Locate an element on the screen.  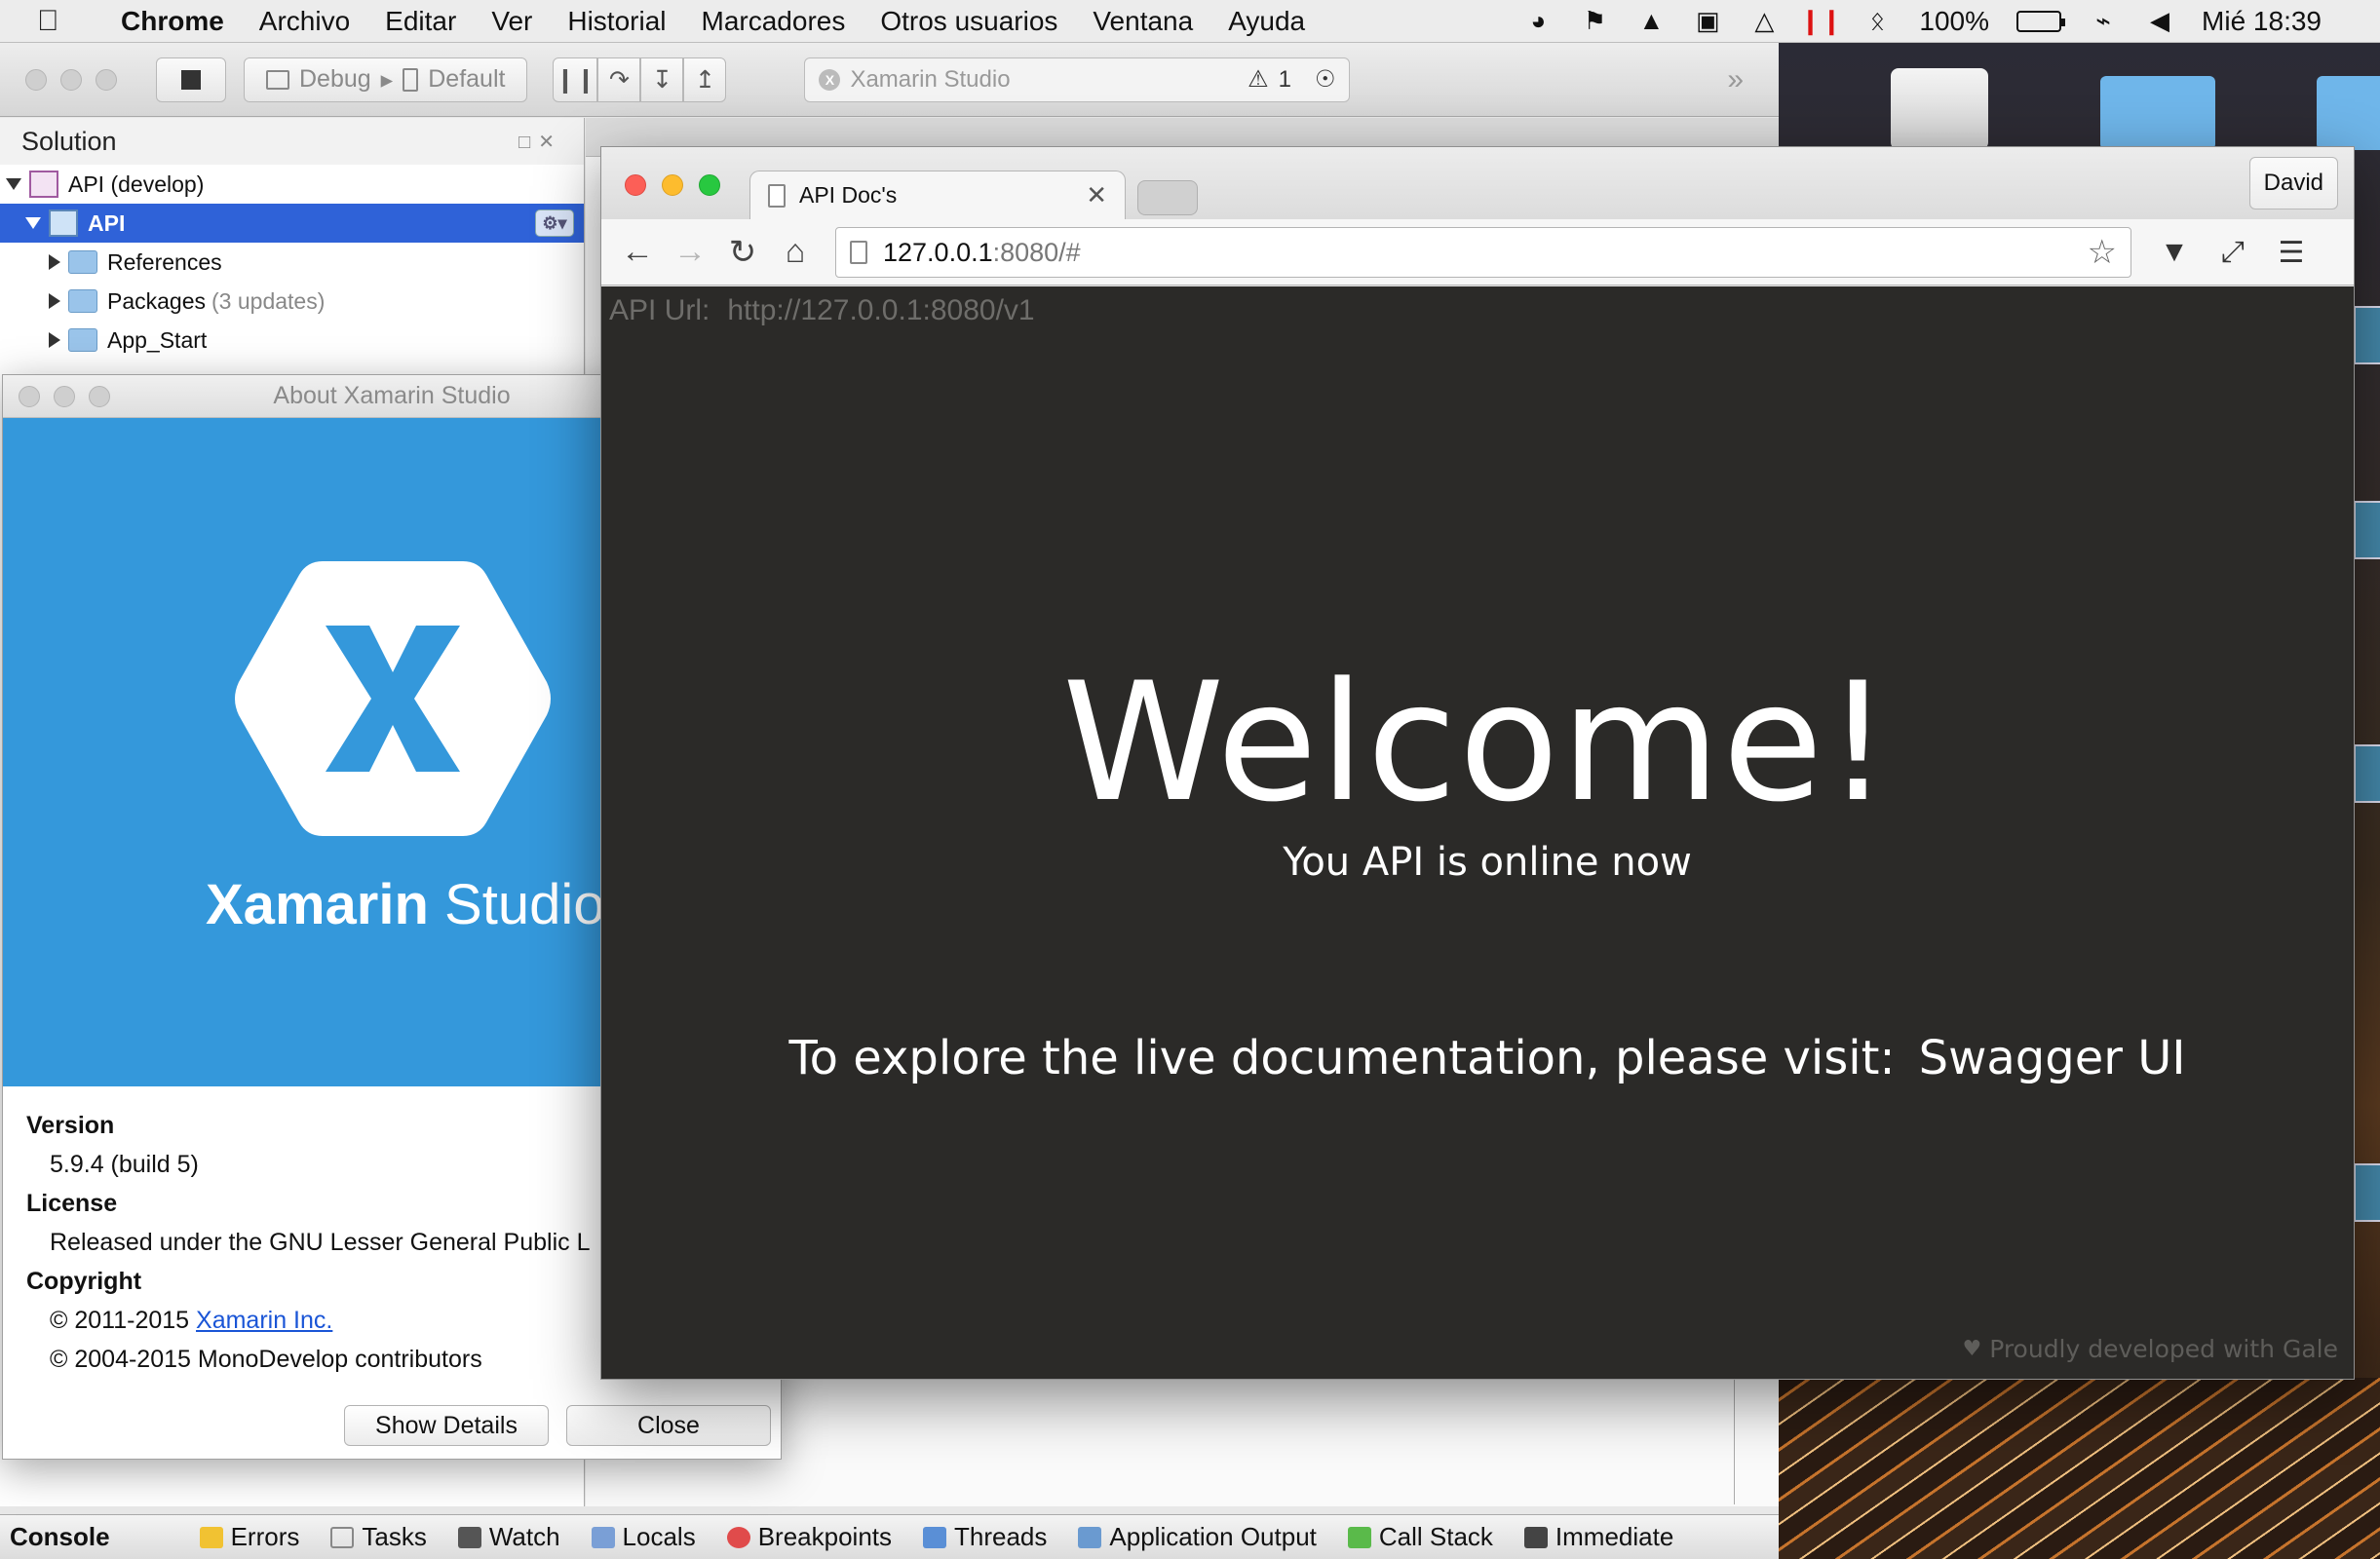
packages-updates: (3 updates) is located at coordinates (268, 301).